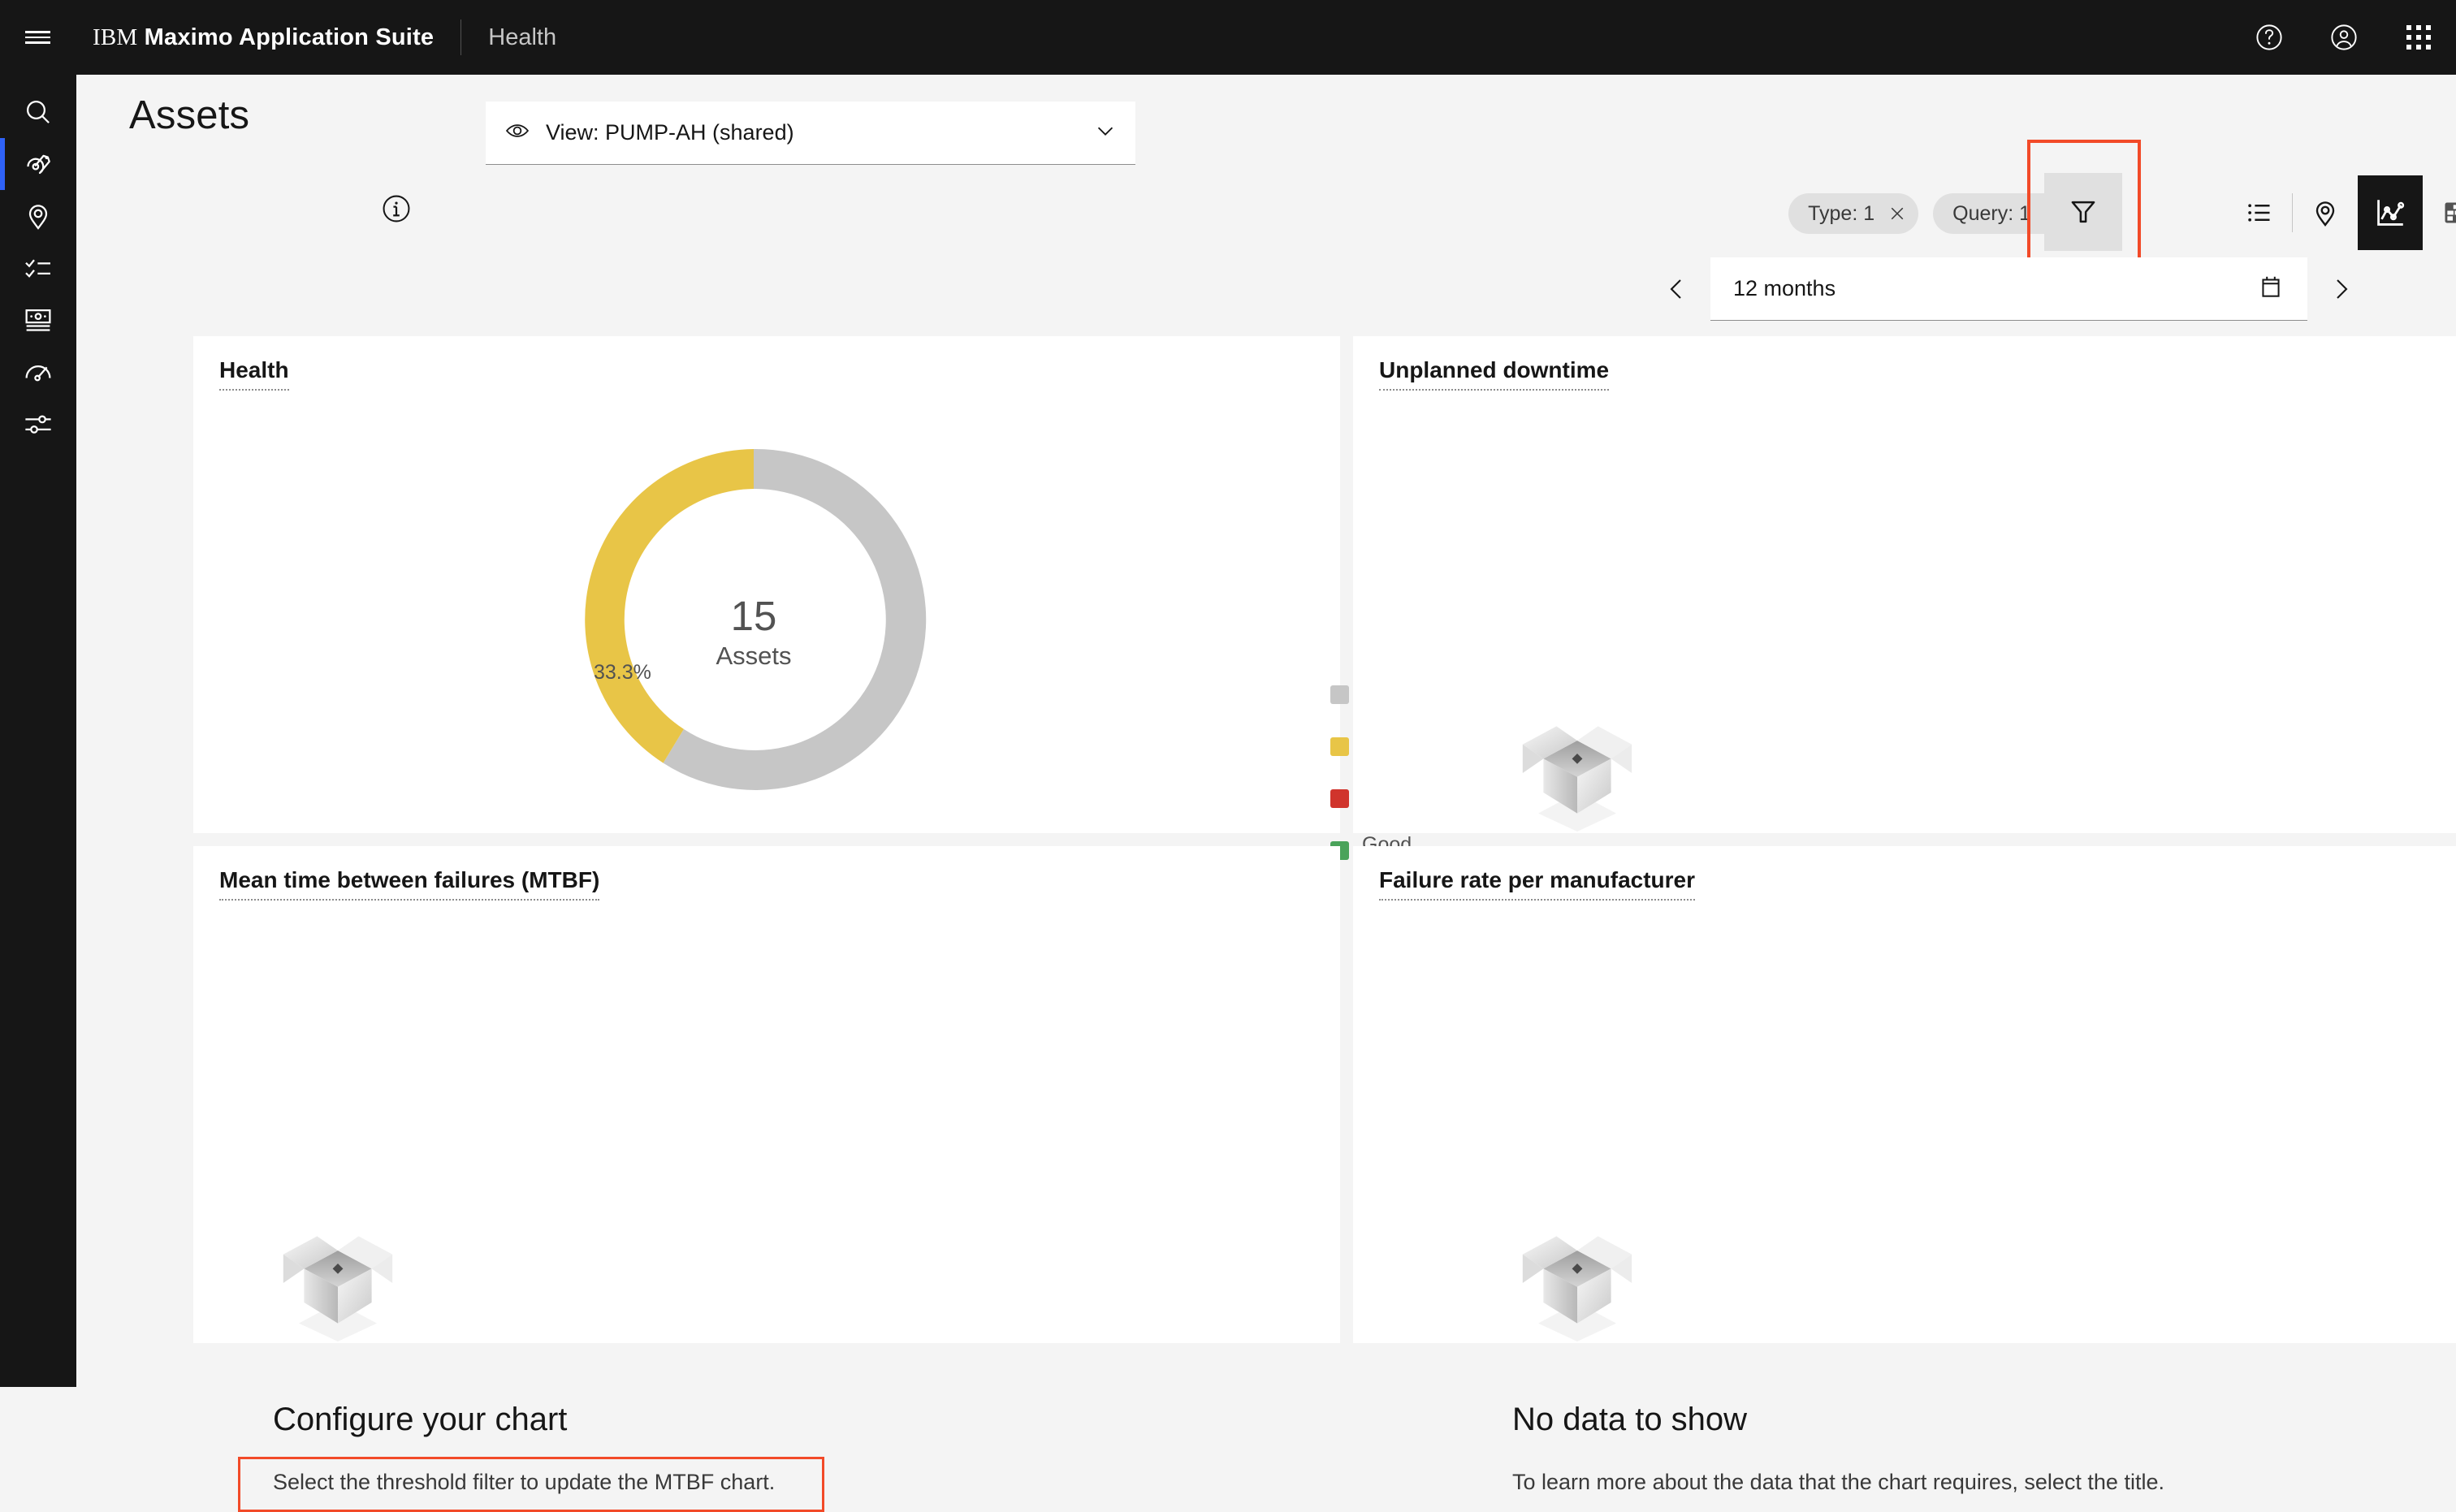 The image size is (2456, 1512). What do you see at coordinates (1537, 884) in the screenshot?
I see `card-title-failure-rate: Failure rate per manufacturer` at bounding box center [1537, 884].